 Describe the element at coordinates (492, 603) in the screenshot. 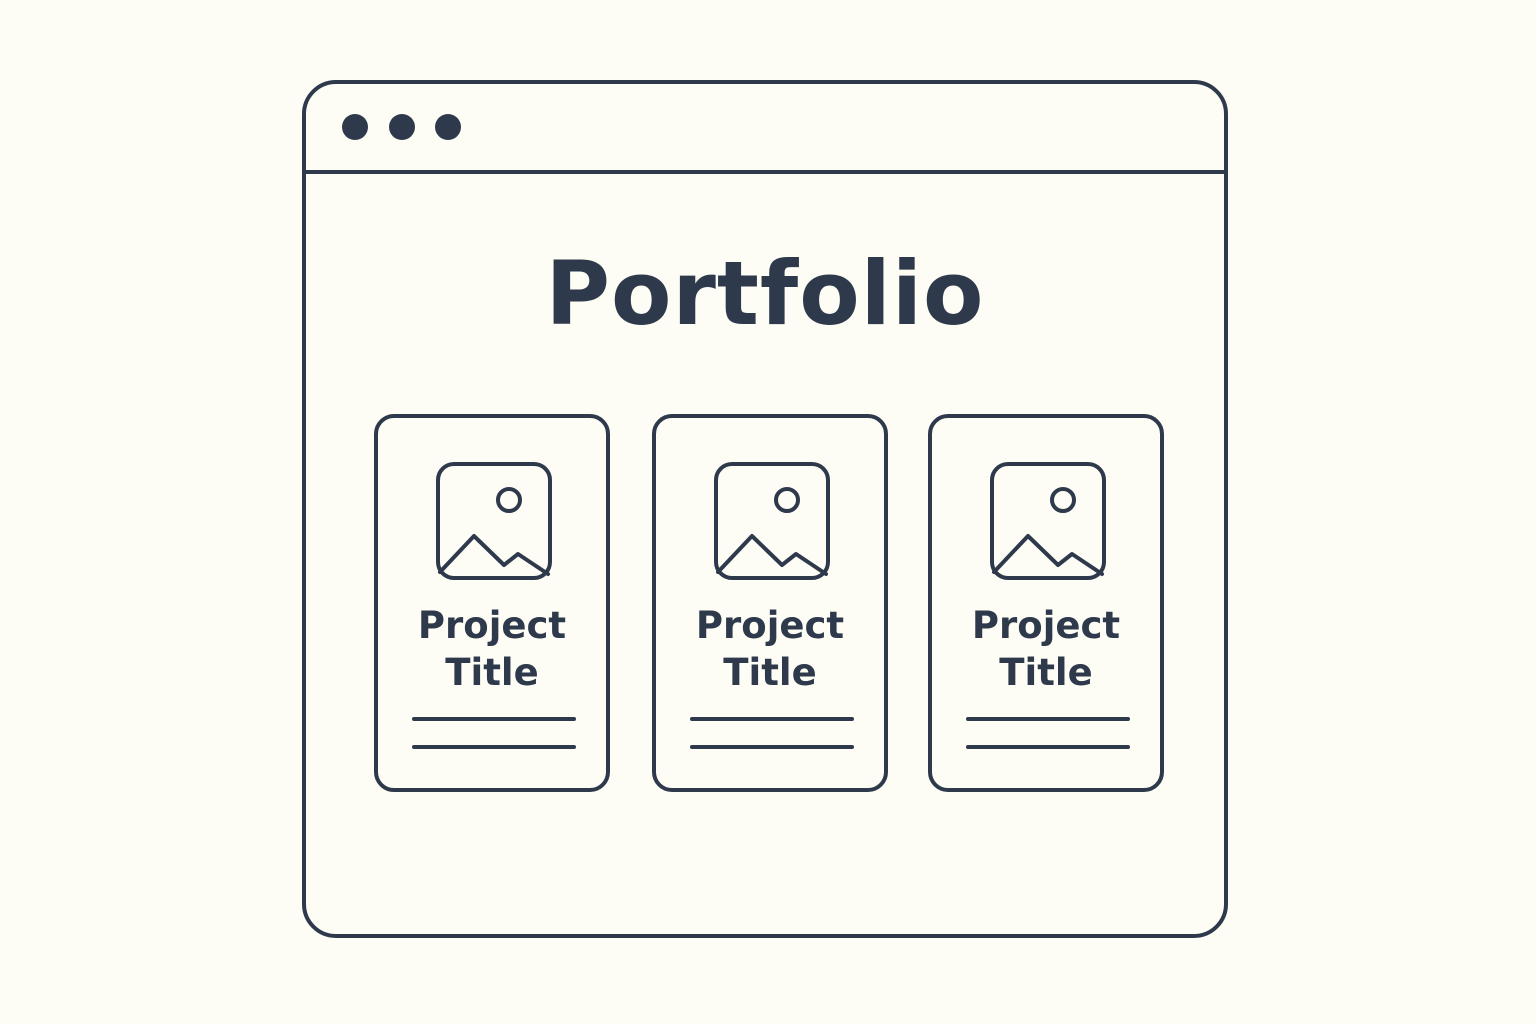

I see `project-card-1: Project Title` at that location.